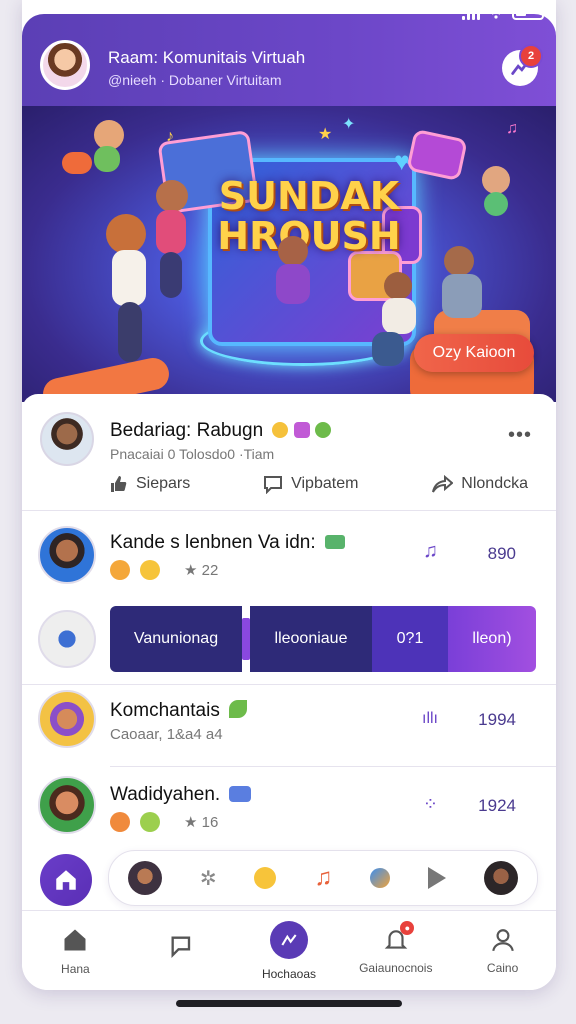 The height and width of the screenshot is (1024, 576). What do you see at coordinates (288, 940) in the screenshot?
I see `nav-active-indicator` at bounding box center [288, 940].